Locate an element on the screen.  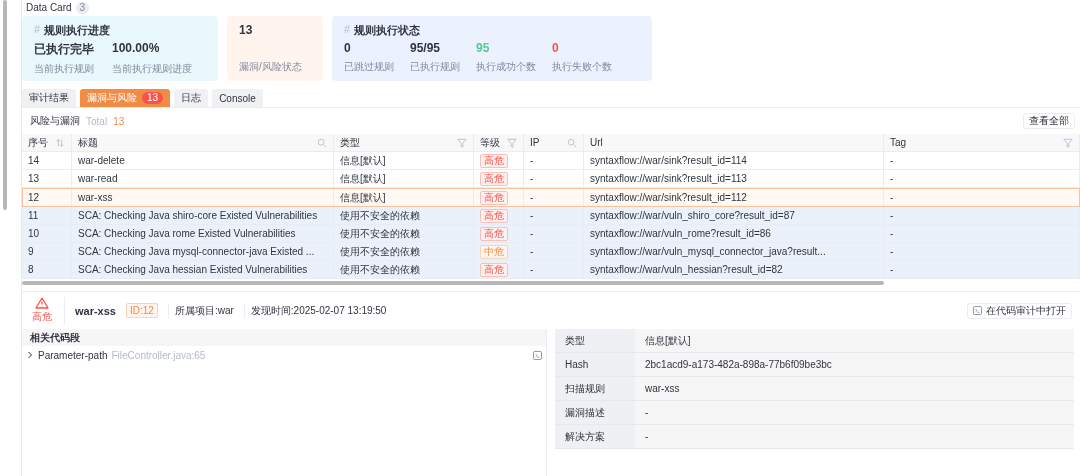
id-tag: ID:12 is located at coordinates (142, 310).